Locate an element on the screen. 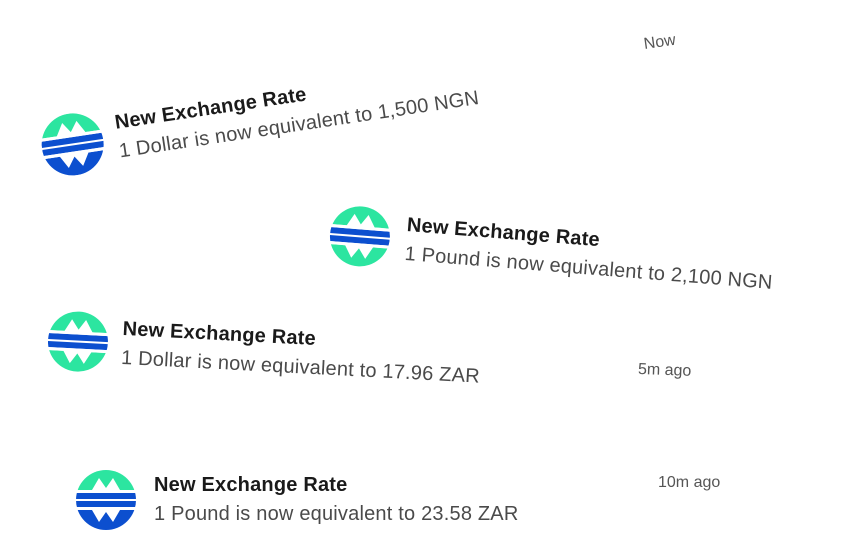 Image resolution: width=854 pixels, height=552 pixels. notification-time: 5m ago is located at coordinates (664, 370).